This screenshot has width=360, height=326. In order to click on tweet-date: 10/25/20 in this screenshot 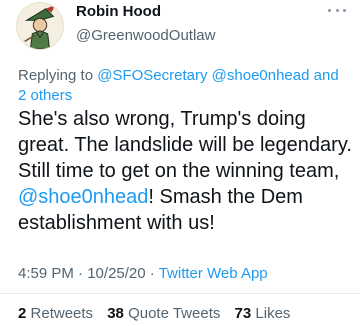, I will do `click(116, 273)`.